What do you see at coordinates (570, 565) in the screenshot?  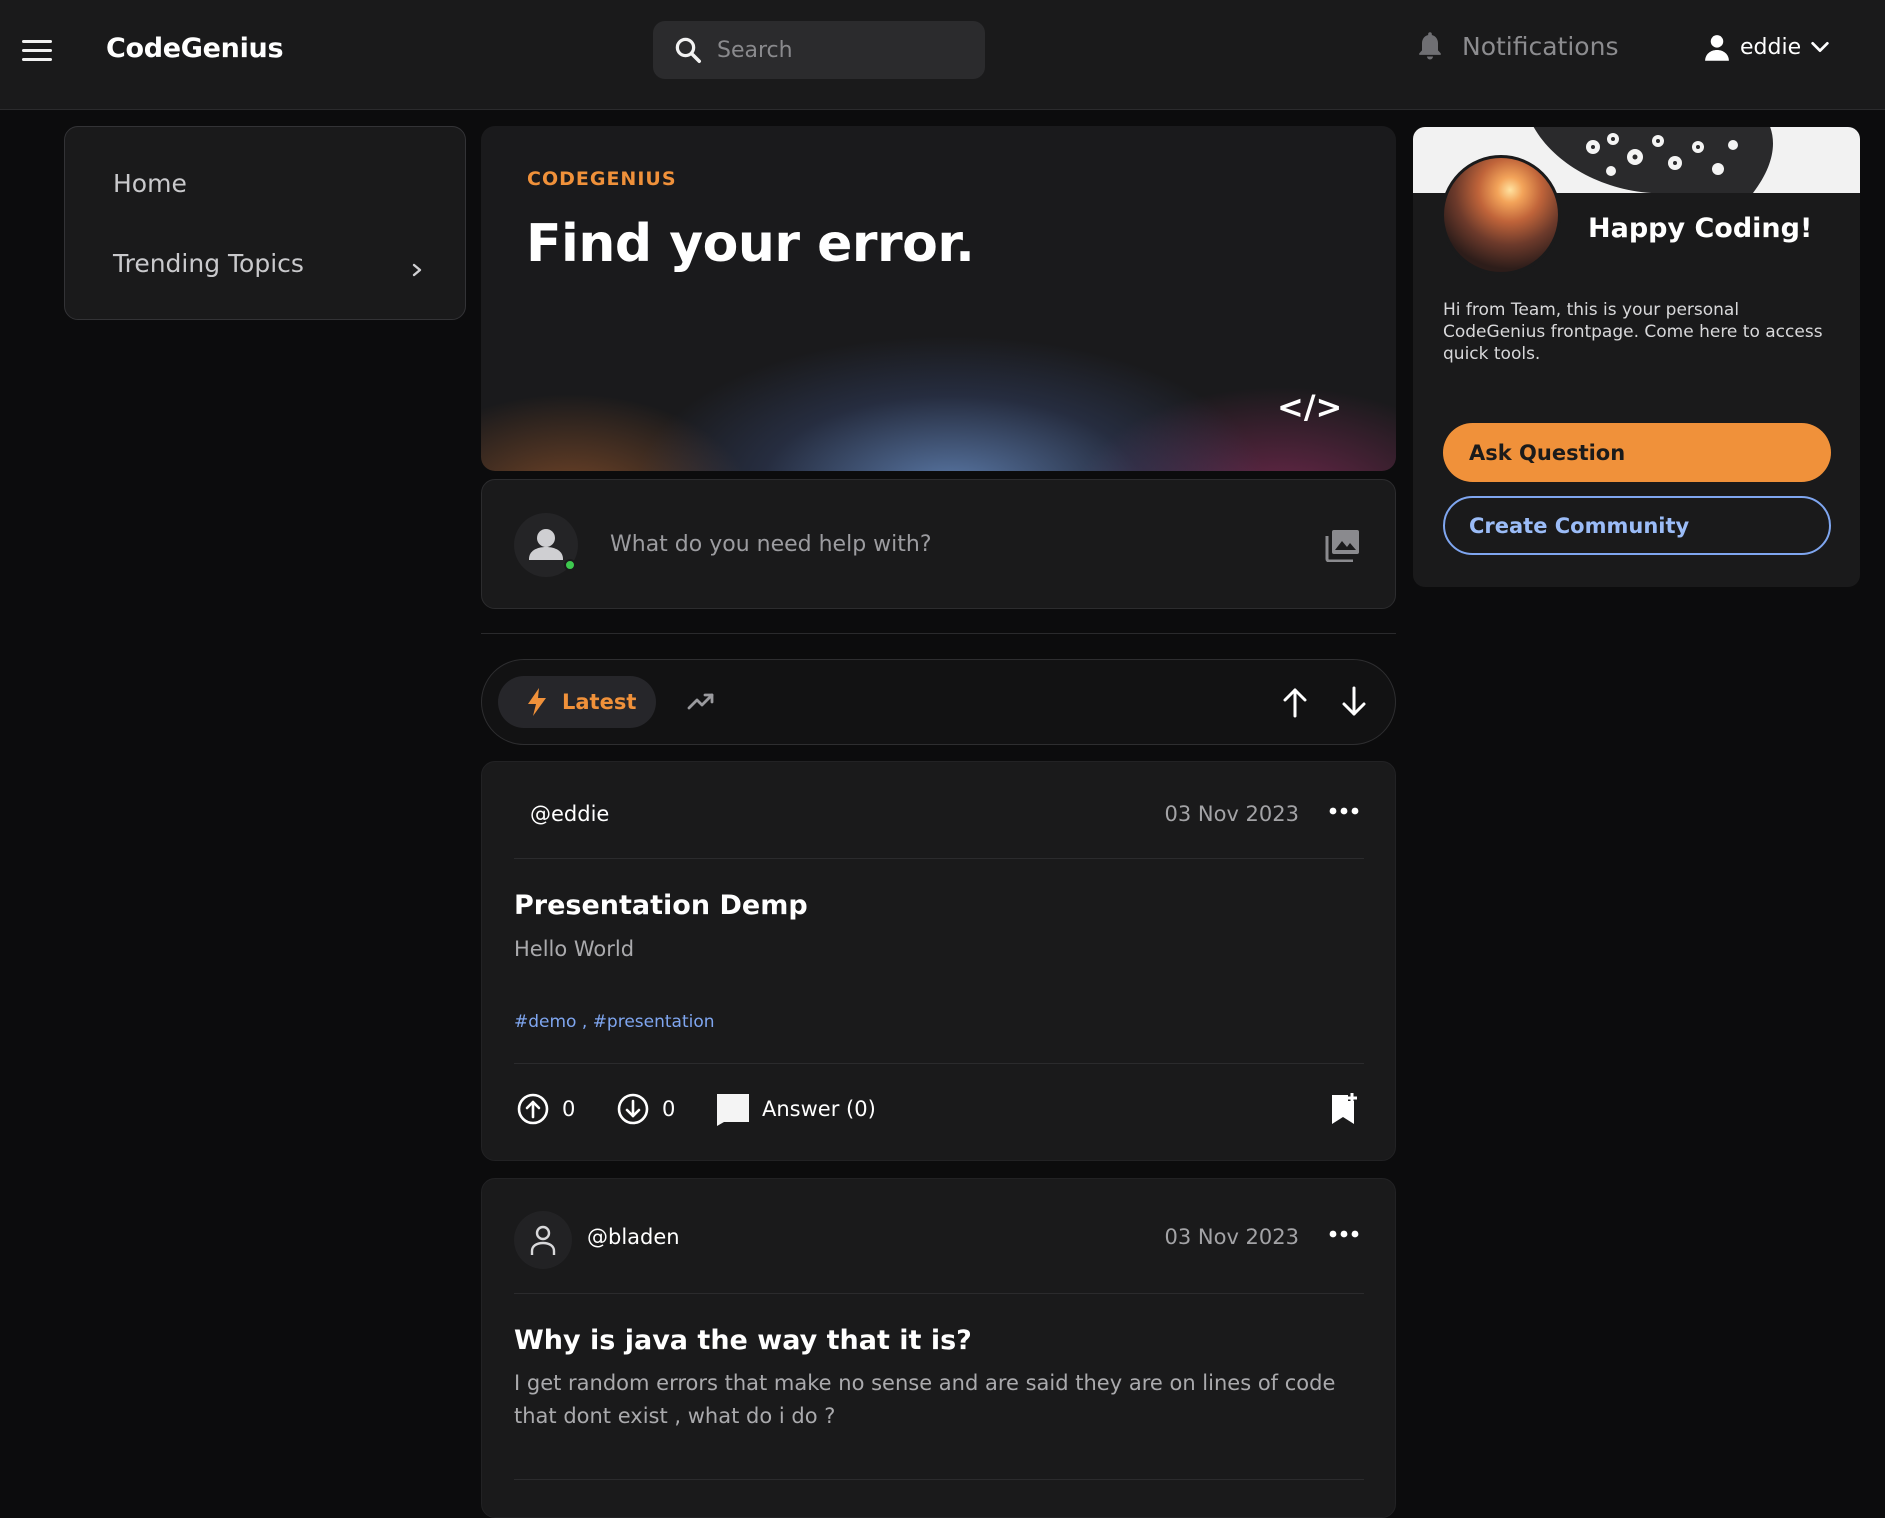 I see `online-status-dot` at bounding box center [570, 565].